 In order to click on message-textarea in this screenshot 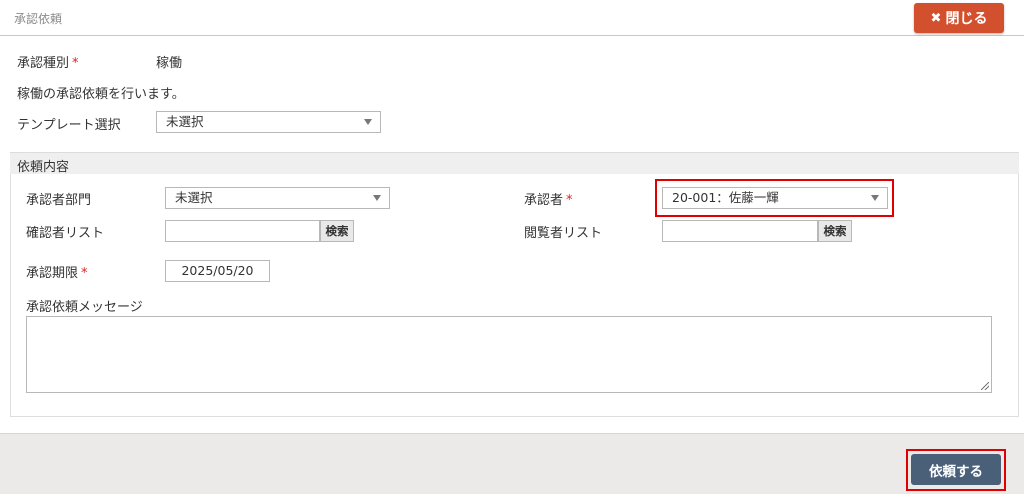, I will do `click(509, 354)`.